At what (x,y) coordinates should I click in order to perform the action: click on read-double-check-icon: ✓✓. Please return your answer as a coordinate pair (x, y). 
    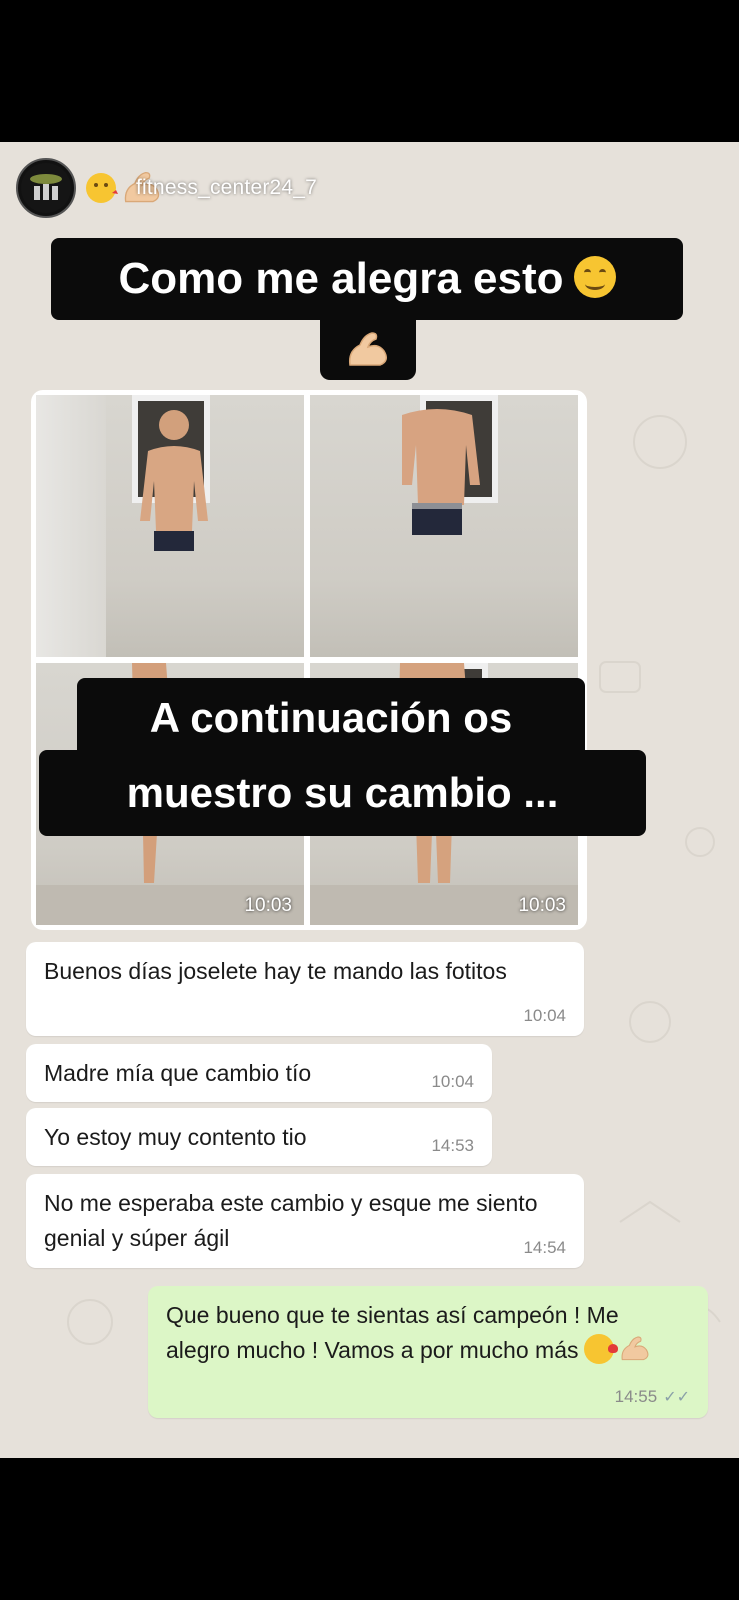
    Looking at the image, I should click on (676, 1397).